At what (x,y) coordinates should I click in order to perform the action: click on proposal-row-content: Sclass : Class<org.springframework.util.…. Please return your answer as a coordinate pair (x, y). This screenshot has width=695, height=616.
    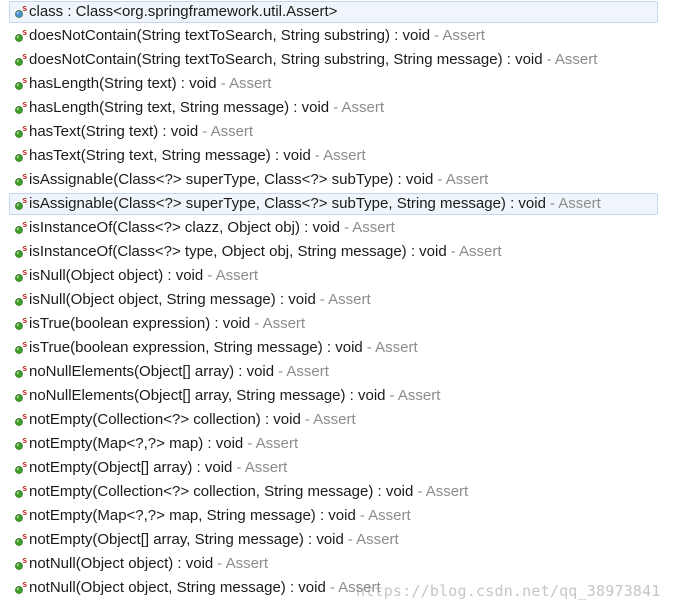
    Looking at the image, I should click on (175, 12).